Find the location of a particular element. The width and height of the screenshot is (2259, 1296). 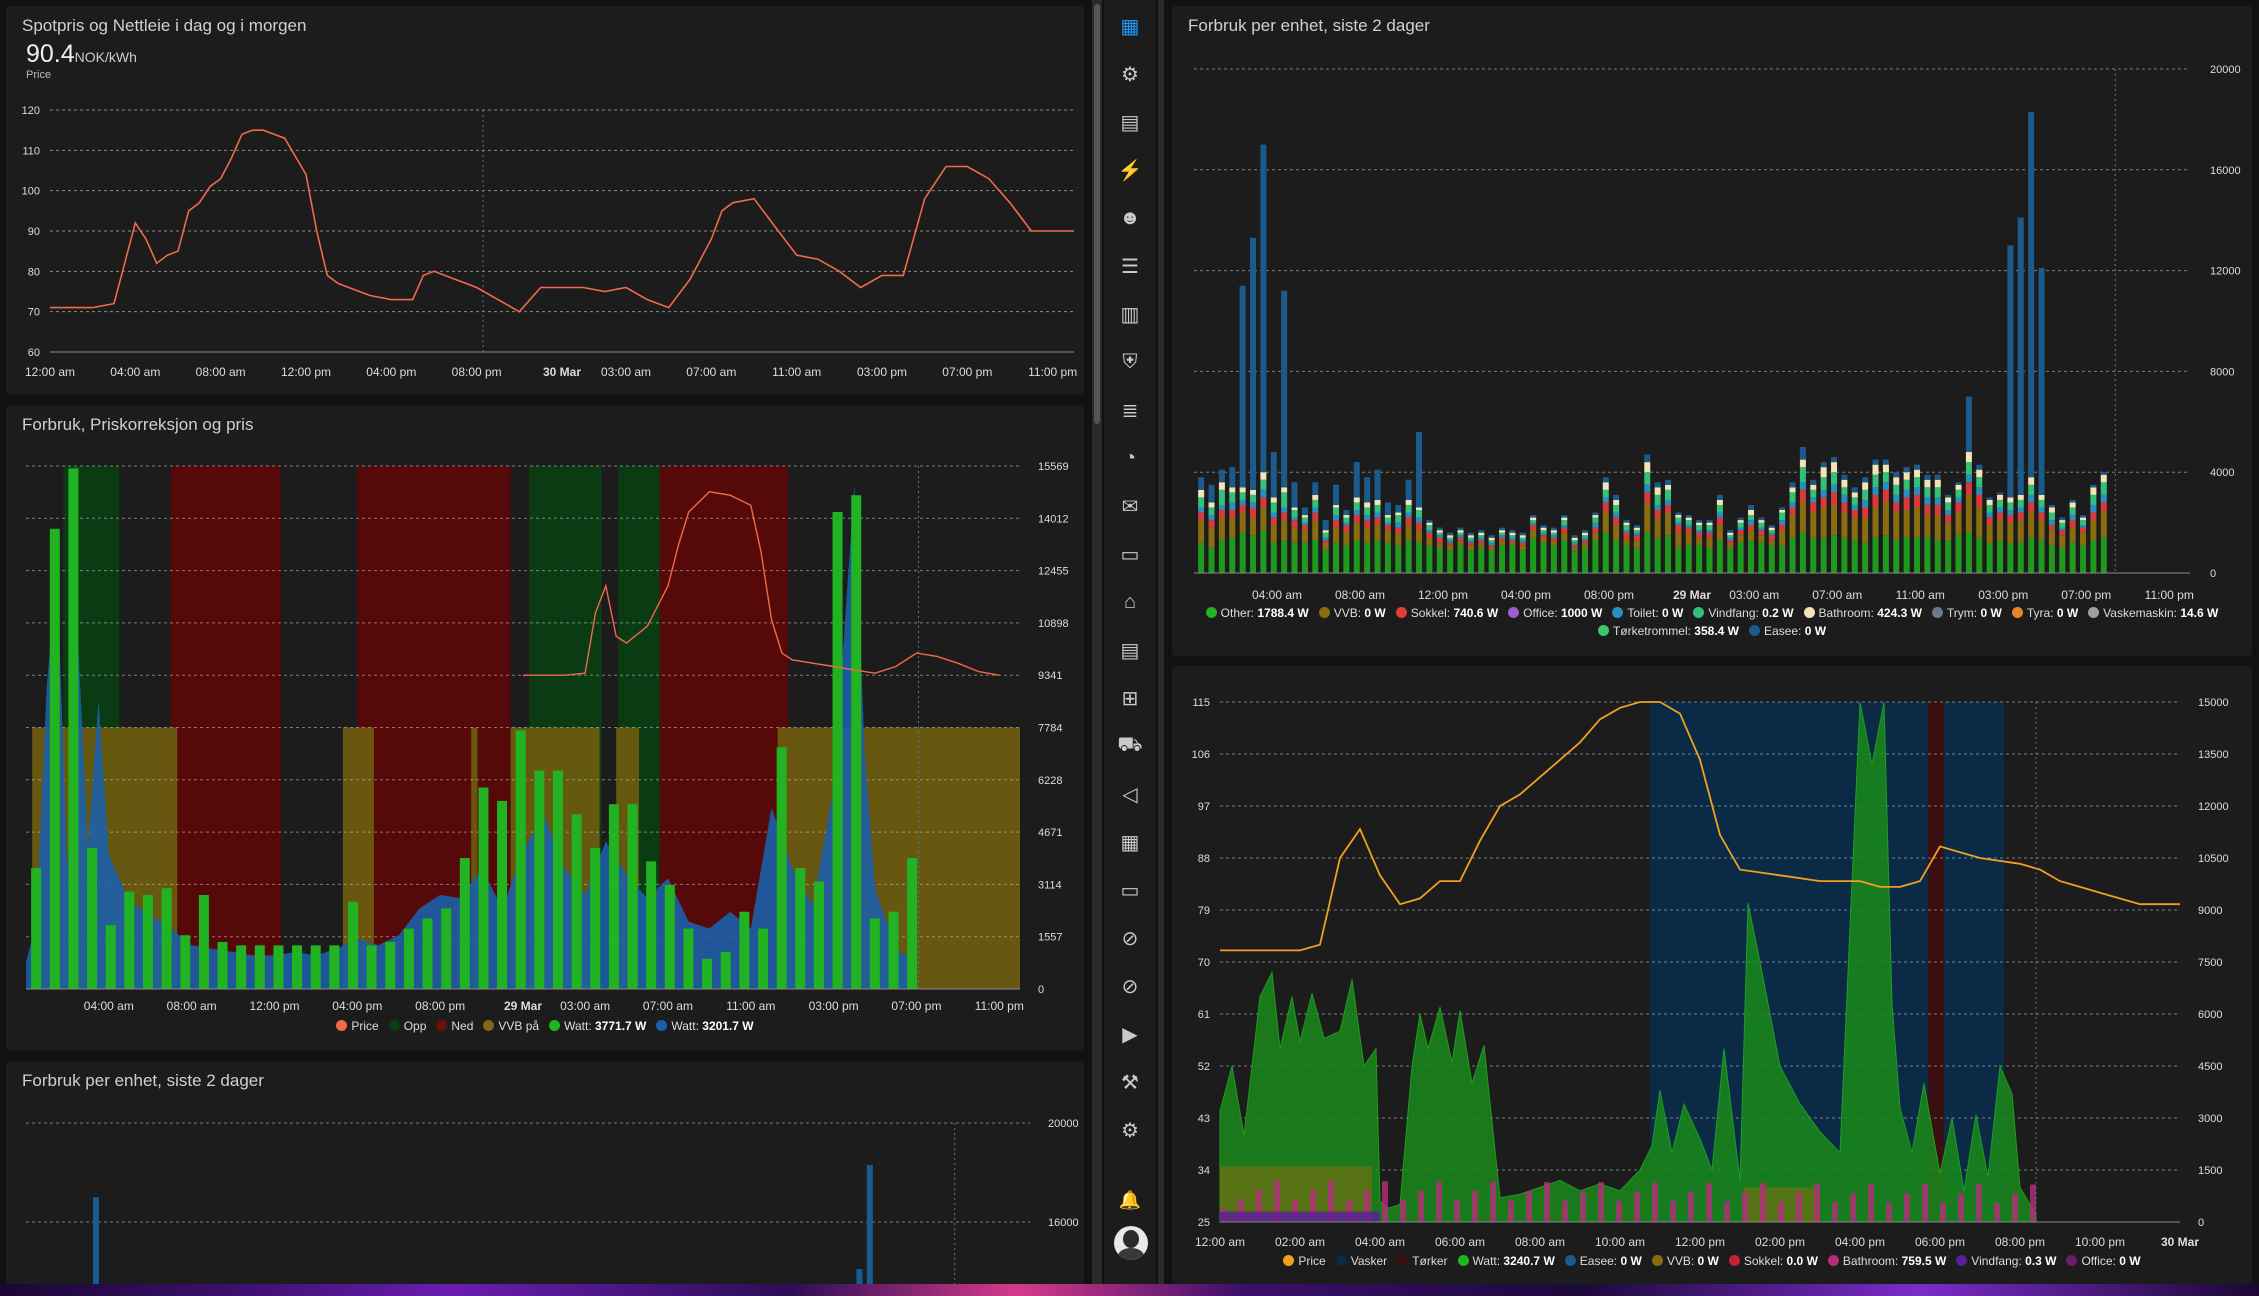

media-icon: ▶ is located at coordinates (1130, 1034).